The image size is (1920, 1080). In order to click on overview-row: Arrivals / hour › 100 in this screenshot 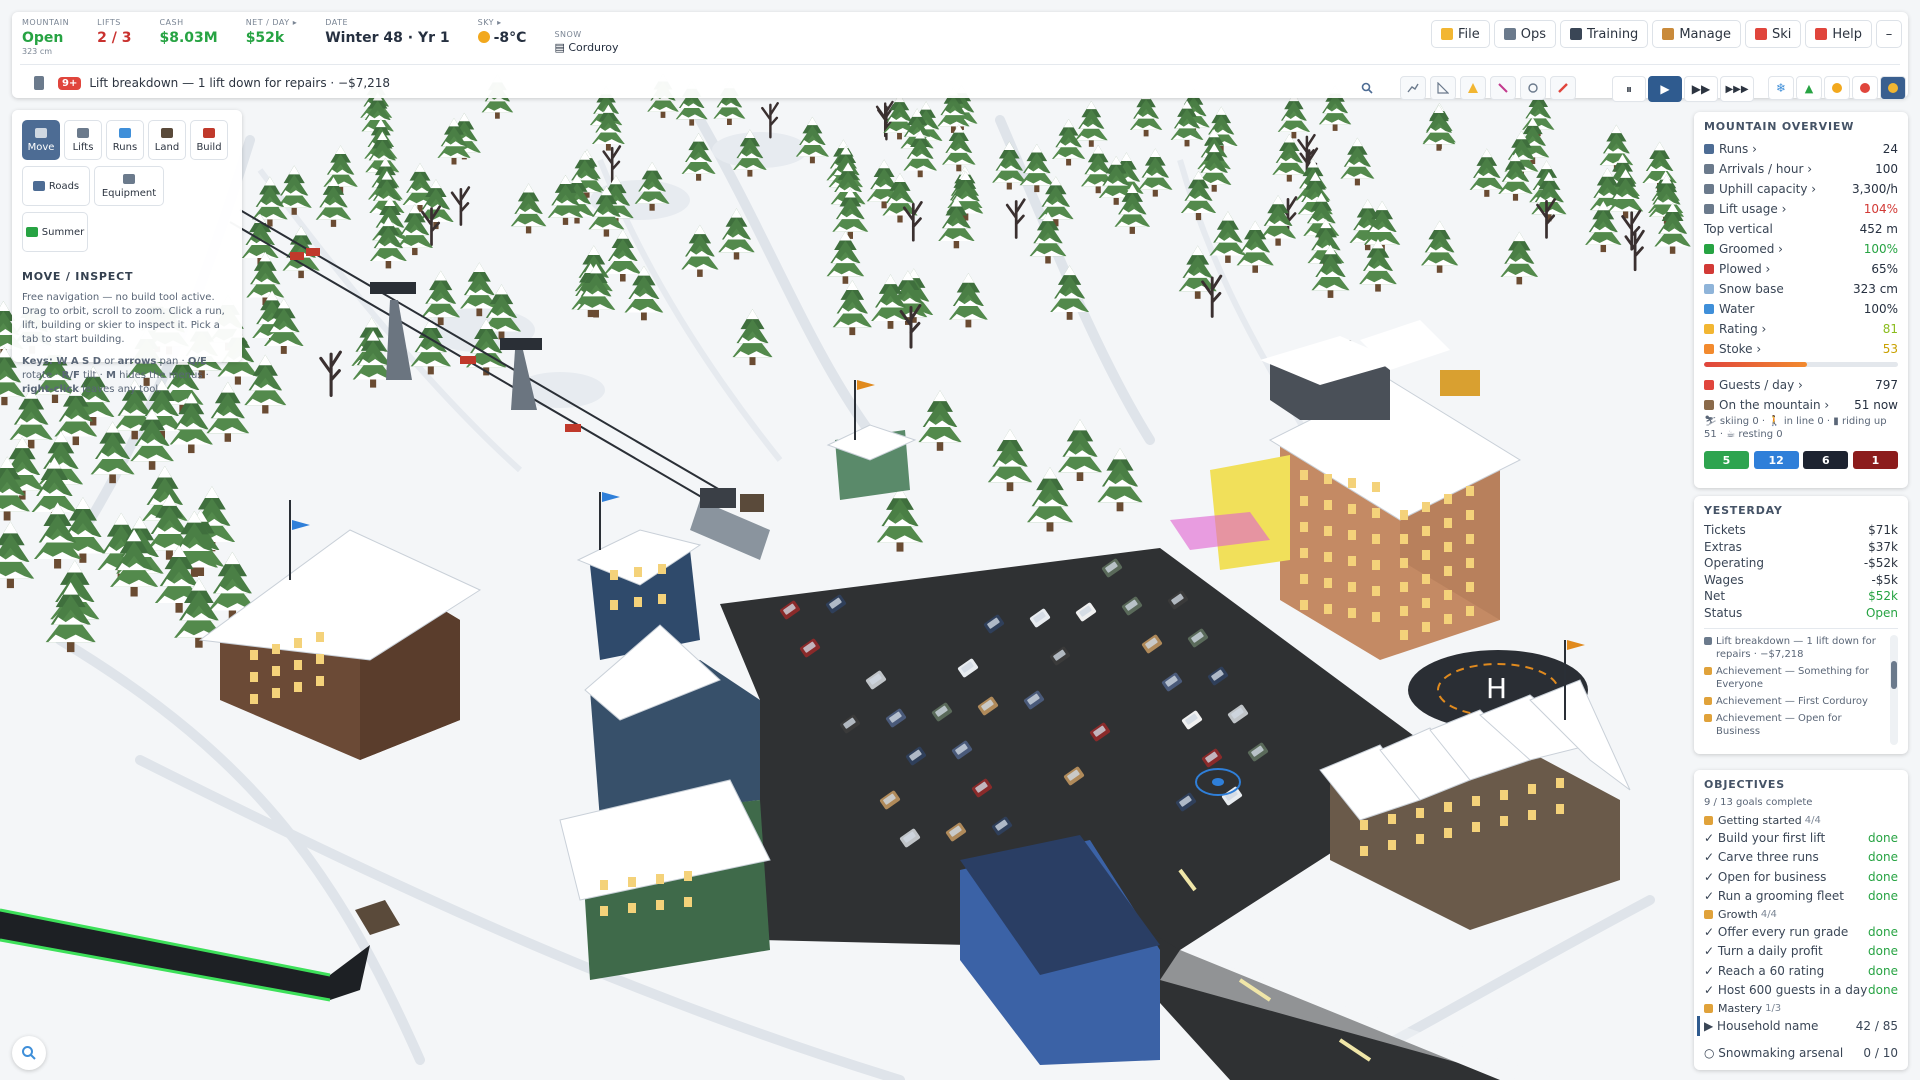, I will do `click(1801, 169)`.